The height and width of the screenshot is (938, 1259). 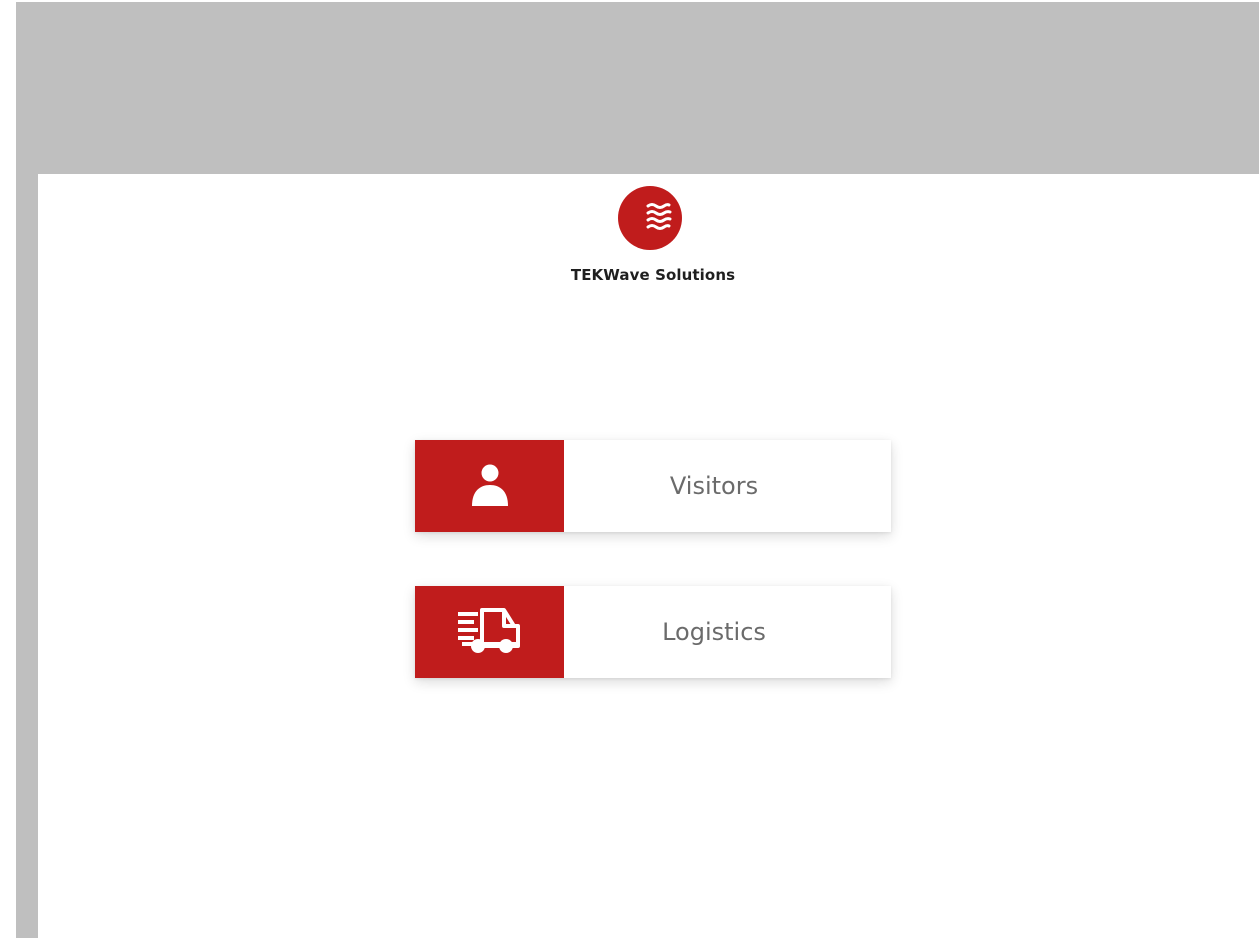 I want to click on wave-circle-icon, so click(x=650, y=218).